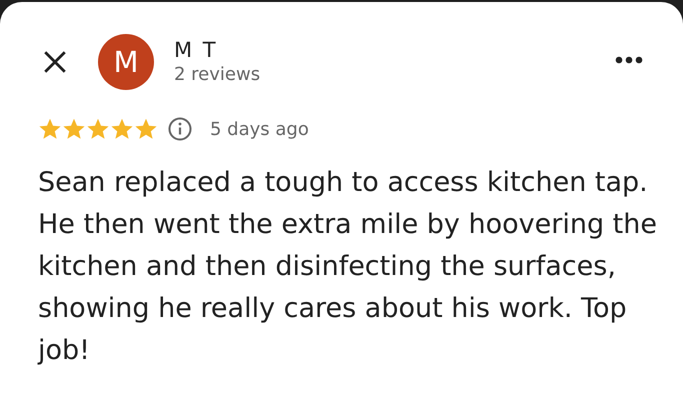  What do you see at coordinates (180, 129) in the screenshot?
I see `info-icon` at bounding box center [180, 129].